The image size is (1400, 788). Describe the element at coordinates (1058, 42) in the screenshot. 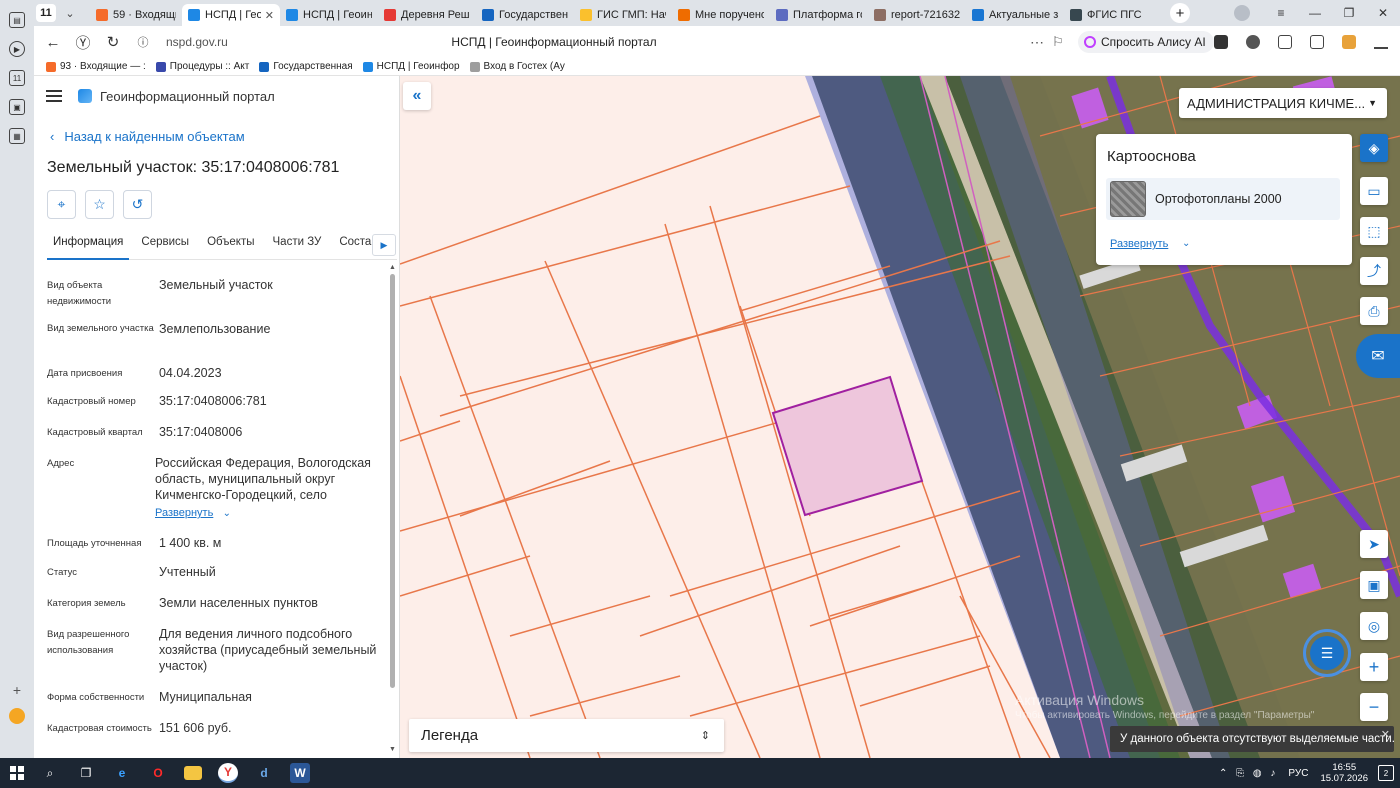

I see `bookmark-icon: ⚐` at that location.